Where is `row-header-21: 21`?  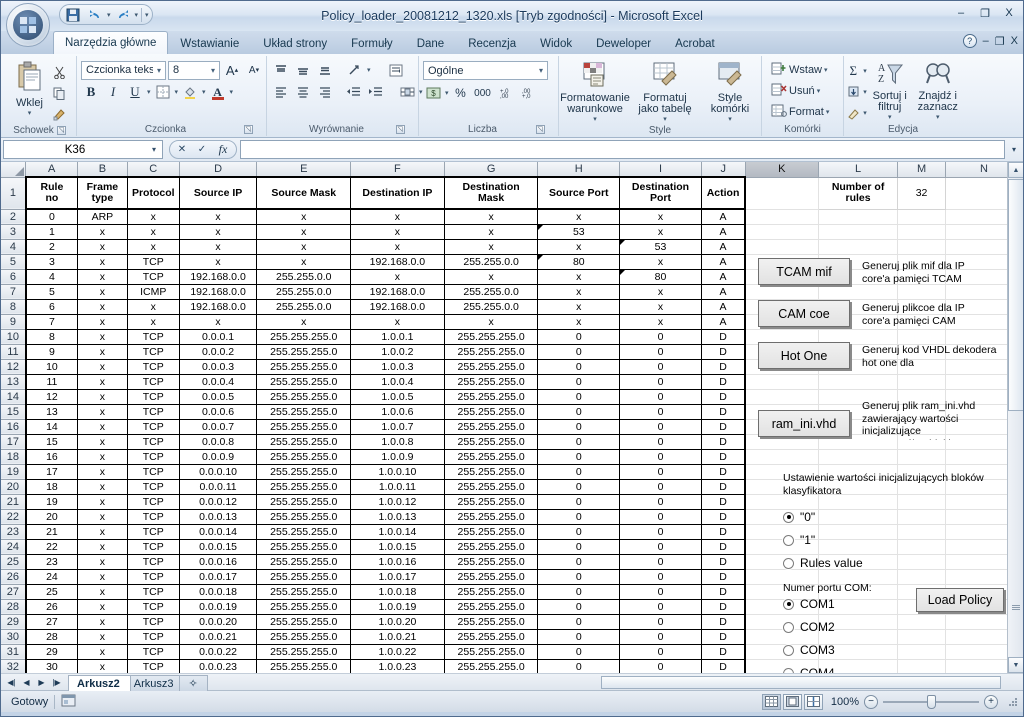 row-header-21: 21 is located at coordinates (14, 502).